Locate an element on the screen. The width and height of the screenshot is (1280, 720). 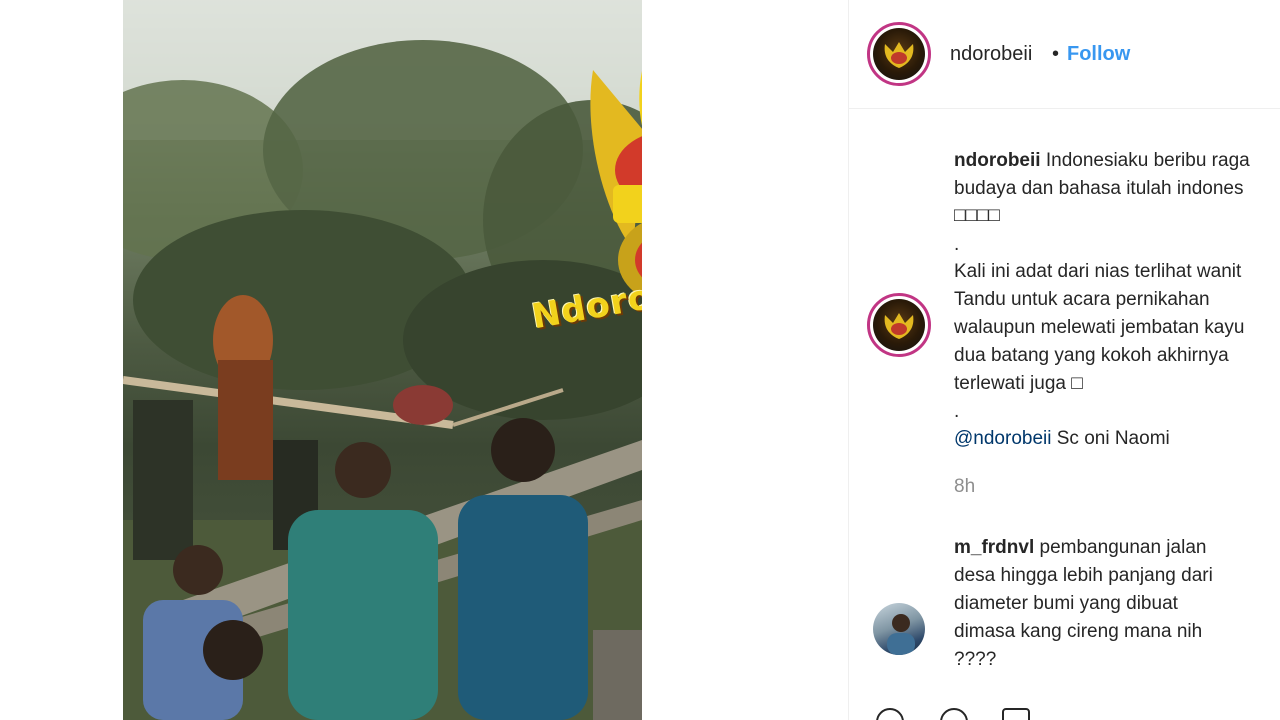
caption-avatar is located at coordinates (899, 325).